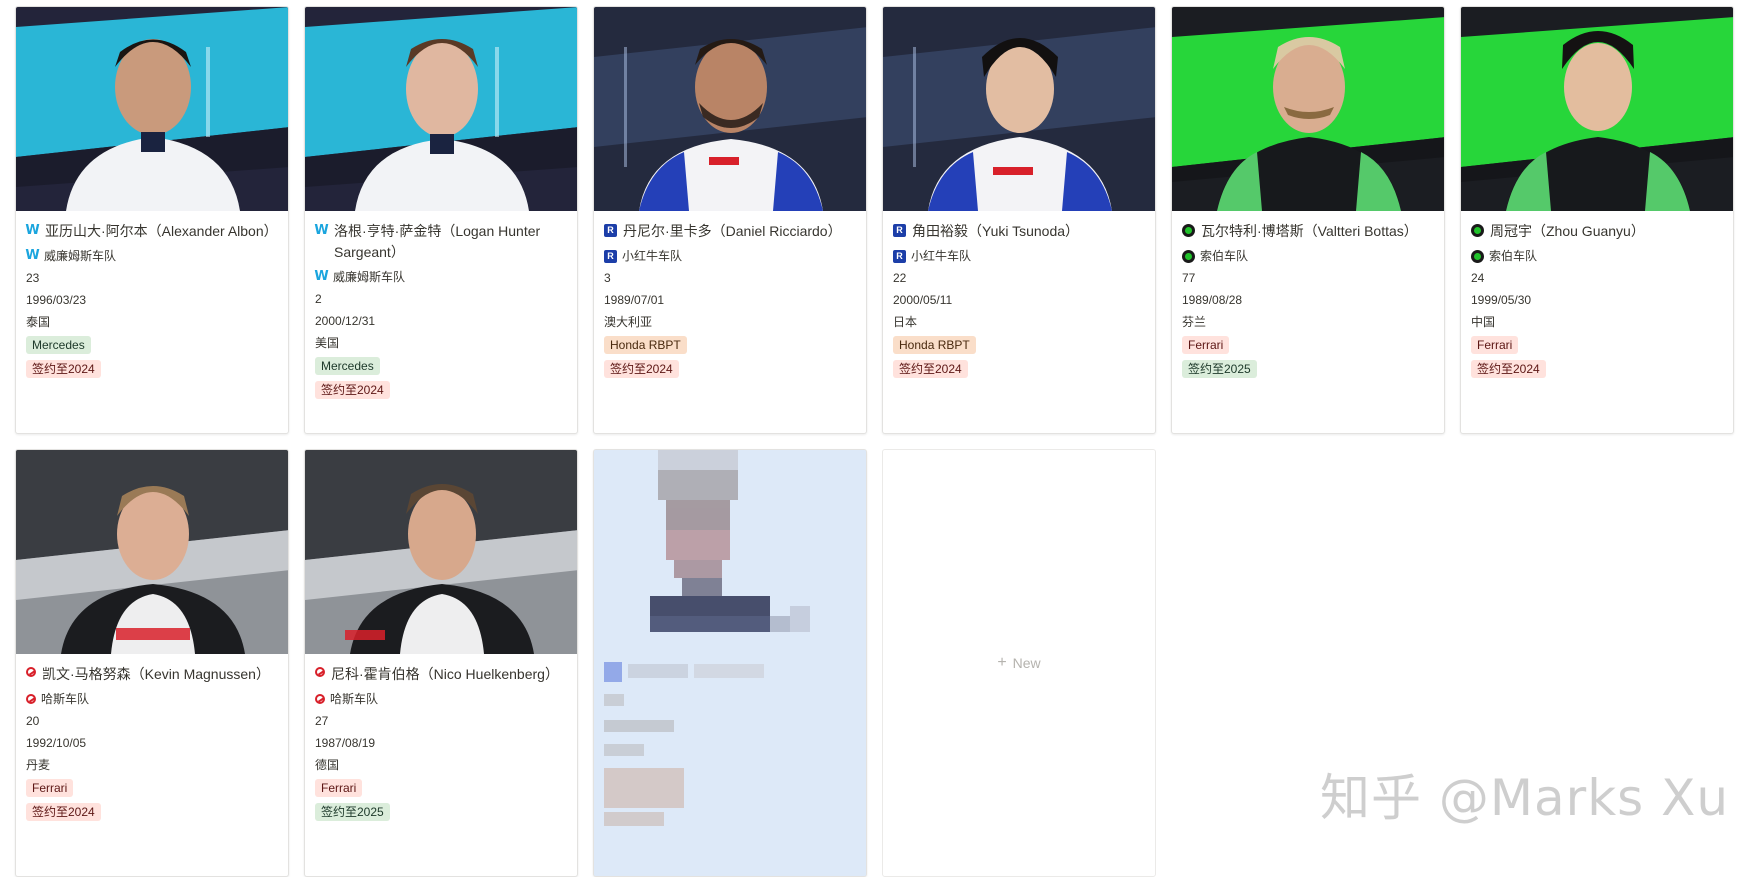 The image size is (1745, 877). Describe the element at coordinates (56, 300) in the screenshot. I see `birthday-property: 1996/03/23` at that location.